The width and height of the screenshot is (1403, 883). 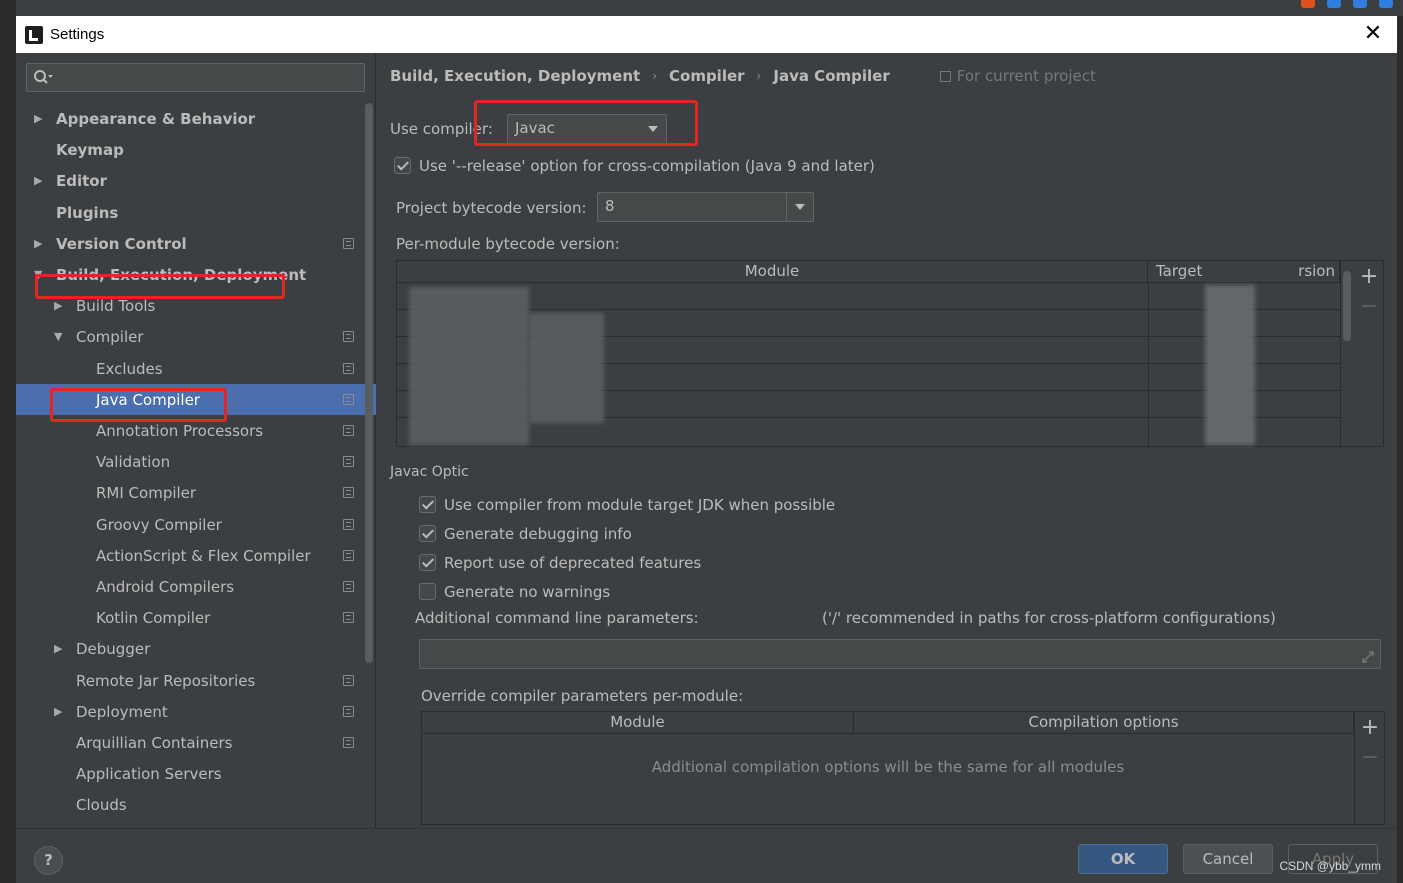 What do you see at coordinates (441, 129) in the screenshot?
I see `use-compiler-label: Use compiler:` at bounding box center [441, 129].